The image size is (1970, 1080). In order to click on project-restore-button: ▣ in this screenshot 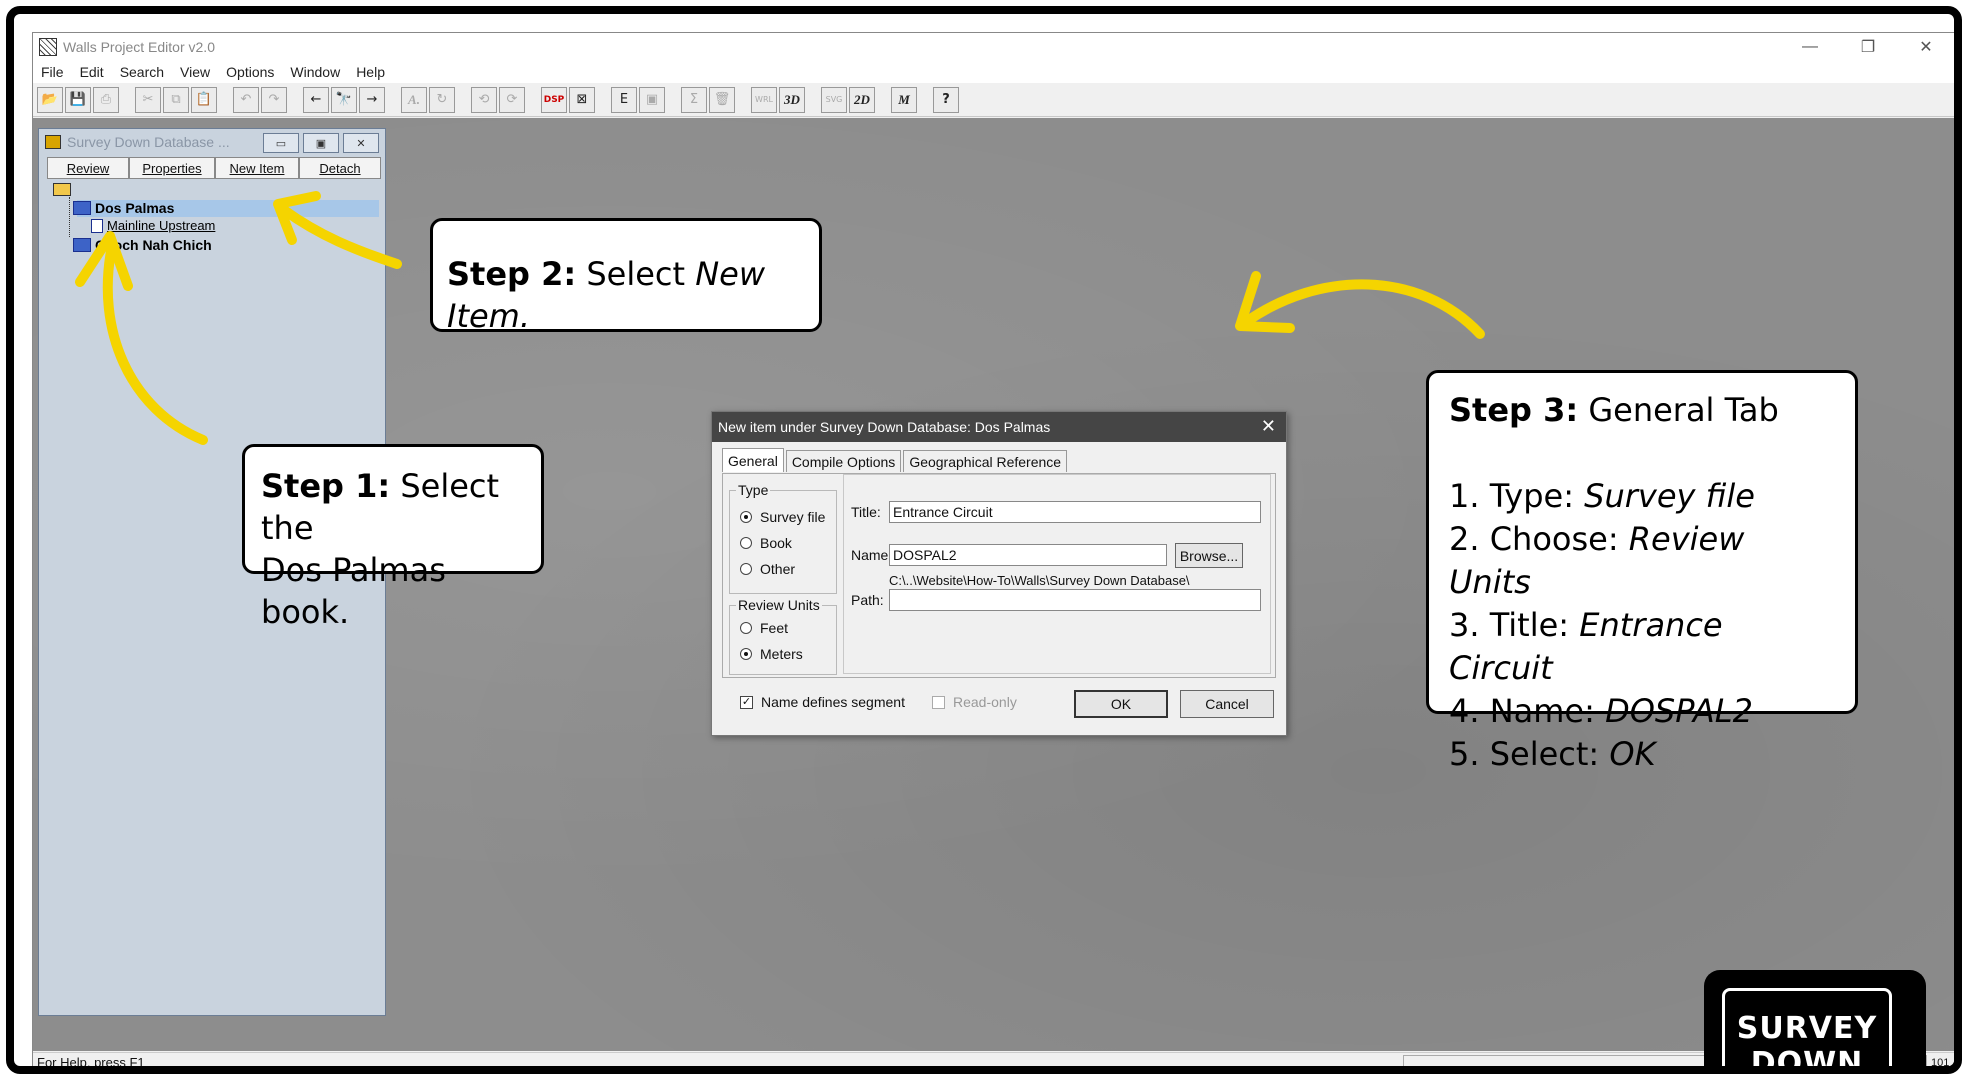, I will do `click(321, 143)`.